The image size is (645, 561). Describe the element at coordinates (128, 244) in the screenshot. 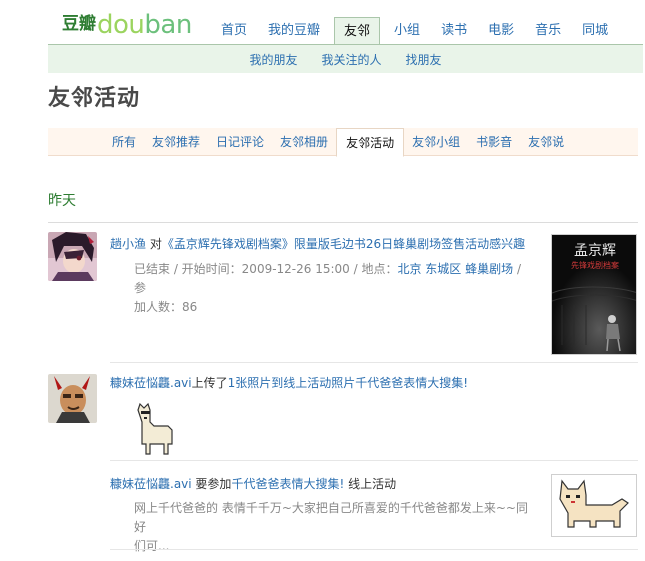

I see `feed-user-link: 趟小渔` at that location.